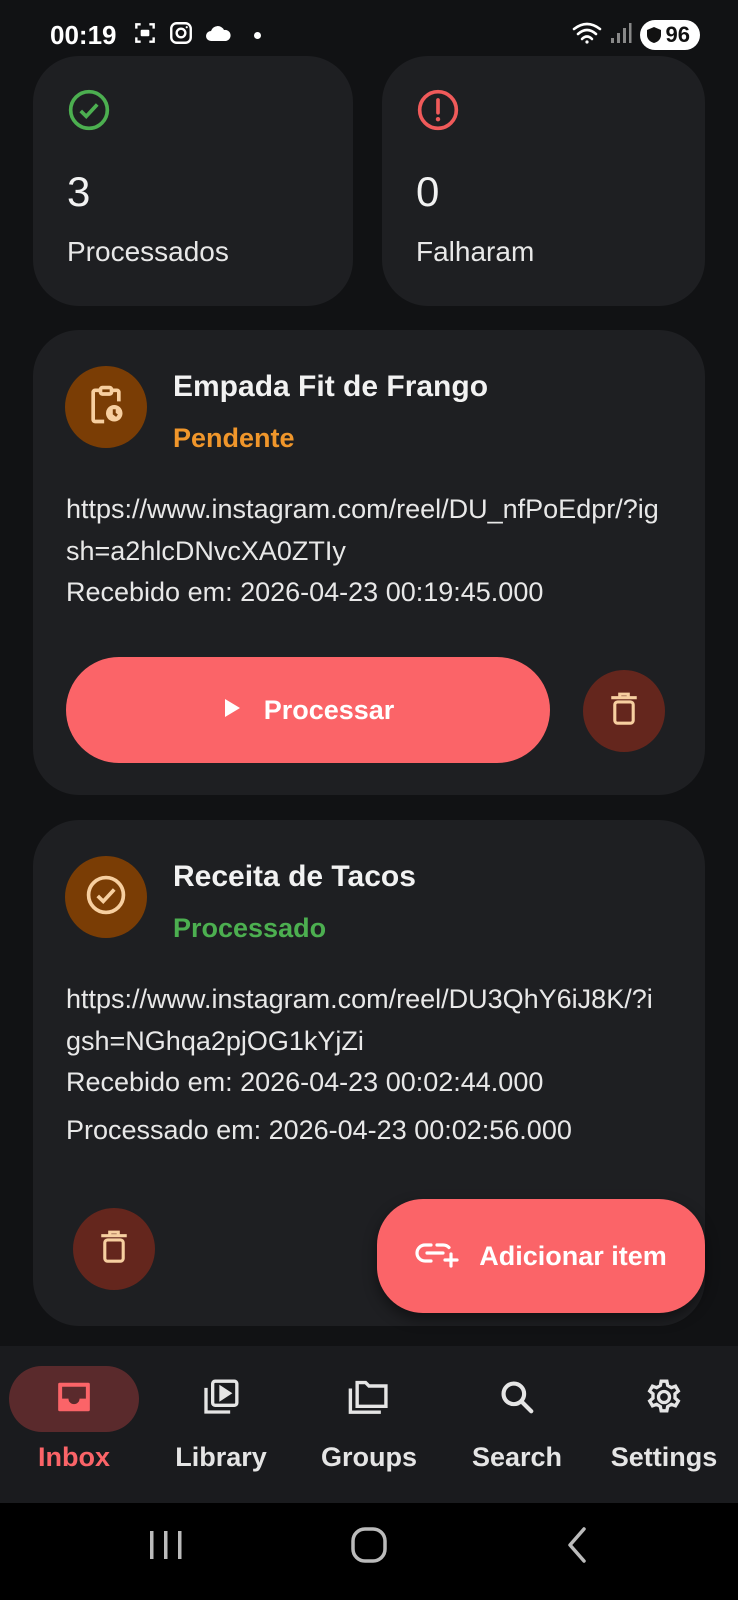  I want to click on nav-groups-pill, so click(369, 1399).